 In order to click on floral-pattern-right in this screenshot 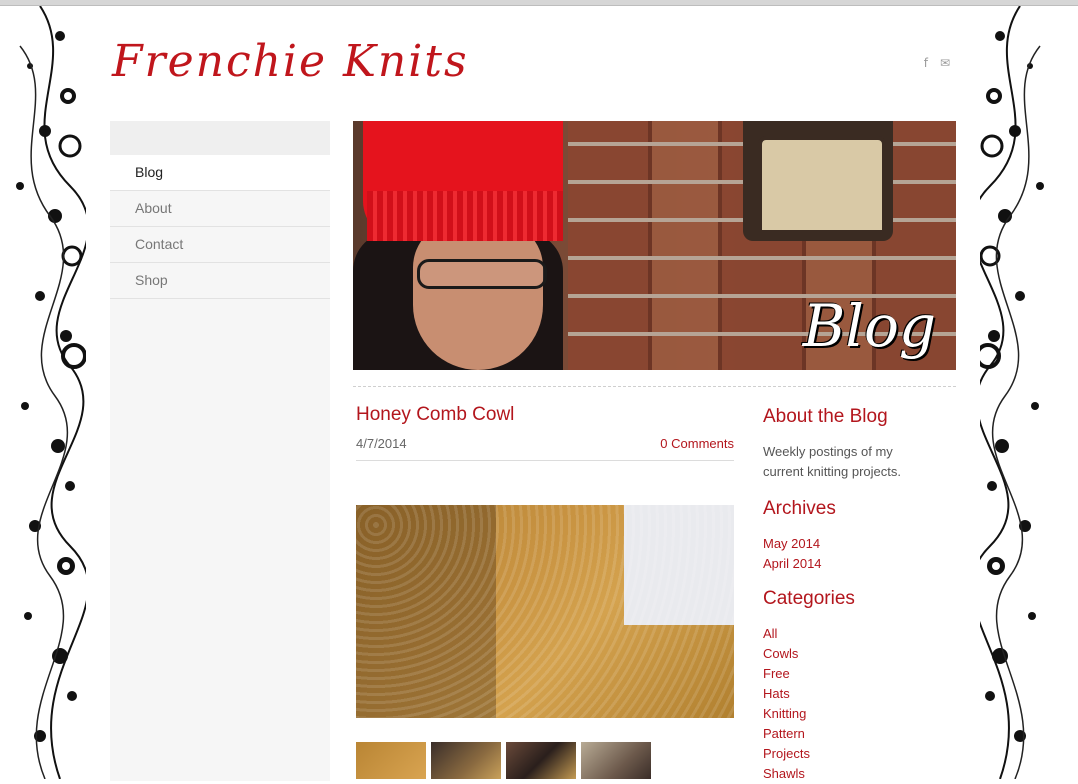, I will do `click(1012, 392)`.